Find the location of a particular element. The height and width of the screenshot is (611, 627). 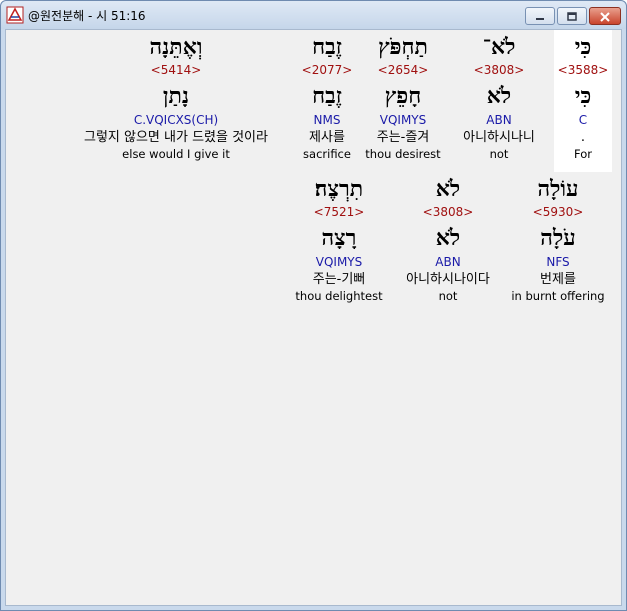

minimize-icon is located at coordinates (540, 16).